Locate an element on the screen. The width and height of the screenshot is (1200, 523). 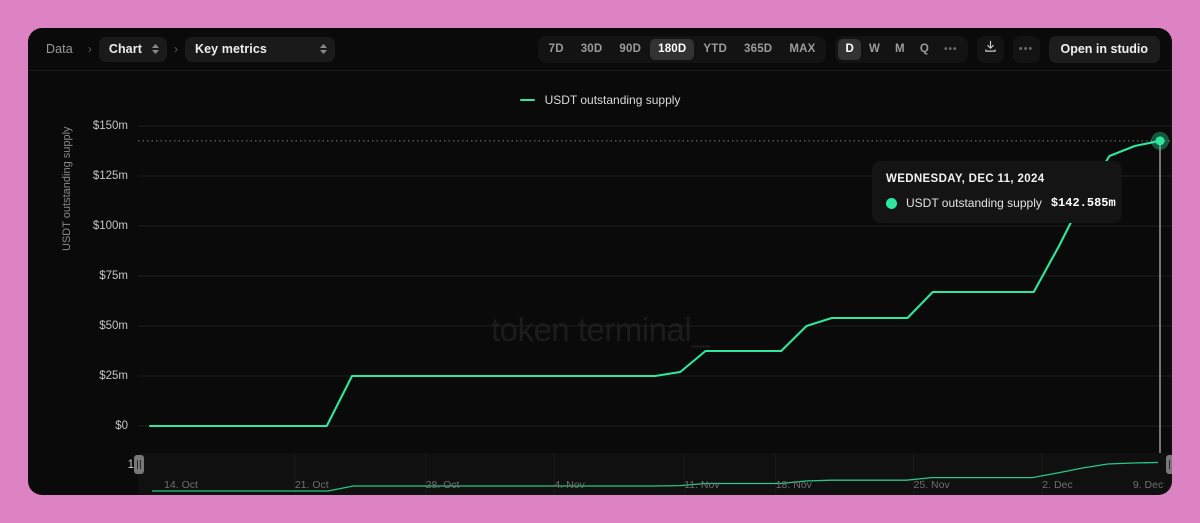
ellipsis-icon: ••• is located at coordinates (1026, 49).